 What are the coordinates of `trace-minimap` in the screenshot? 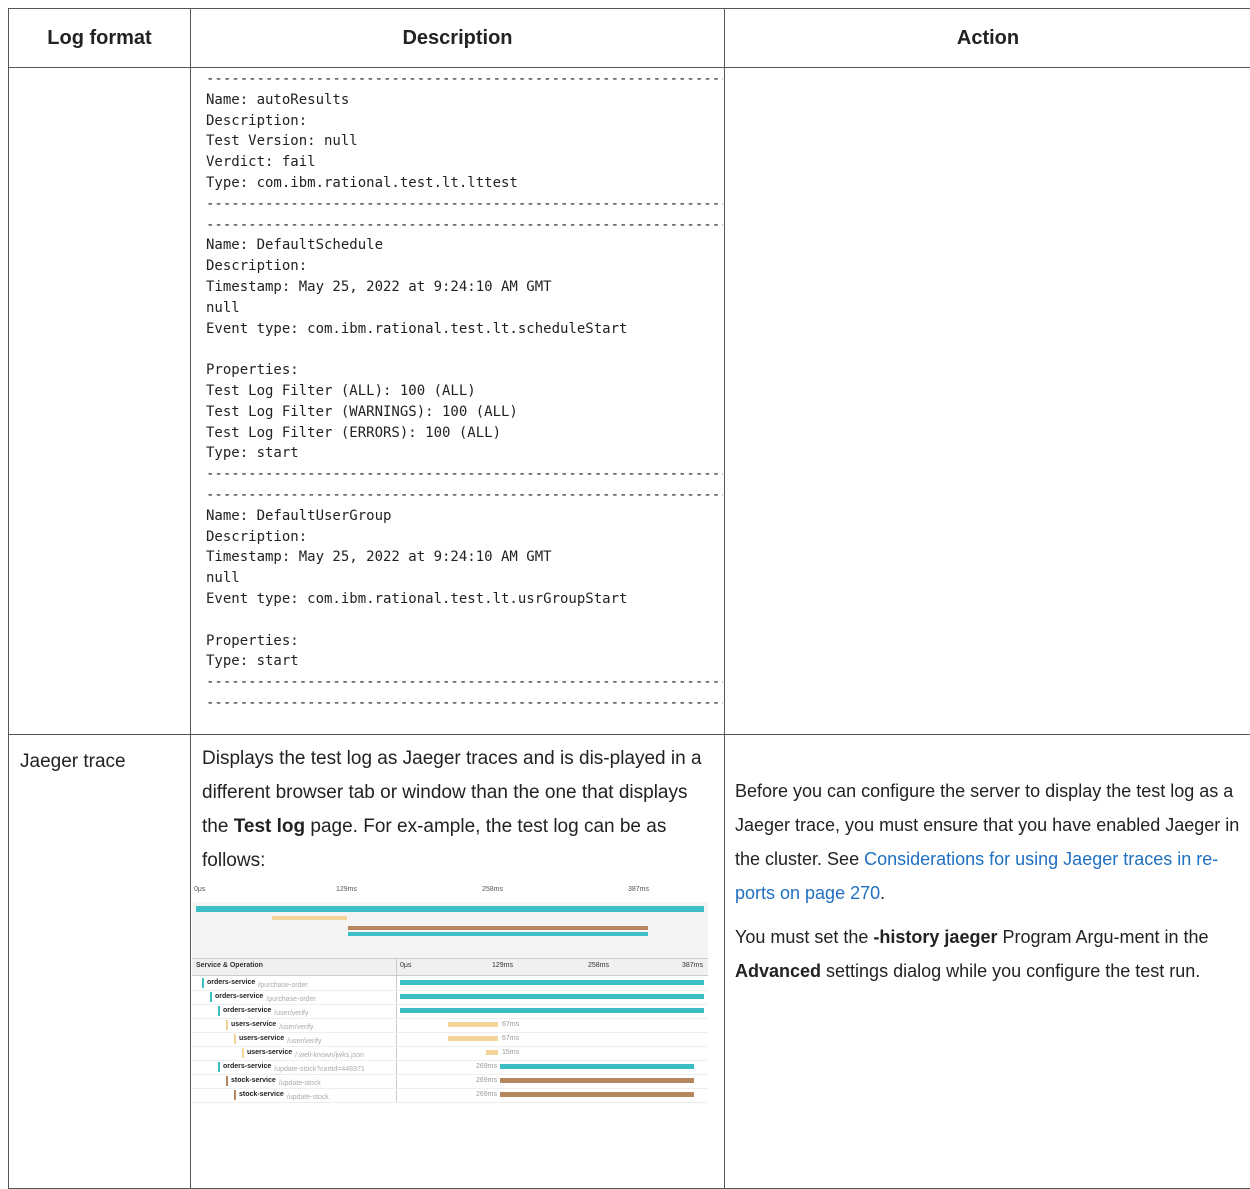 It's located at (450, 930).